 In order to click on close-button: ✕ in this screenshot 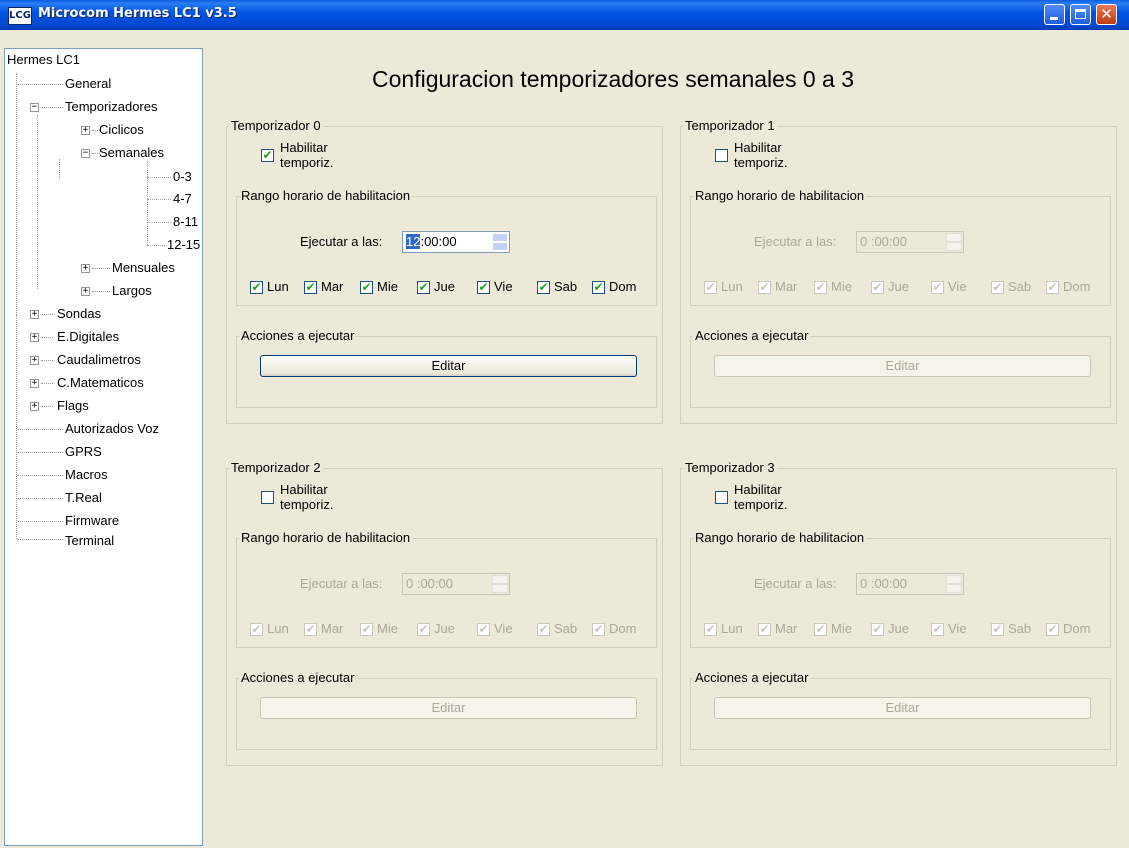, I will do `click(1106, 14)`.